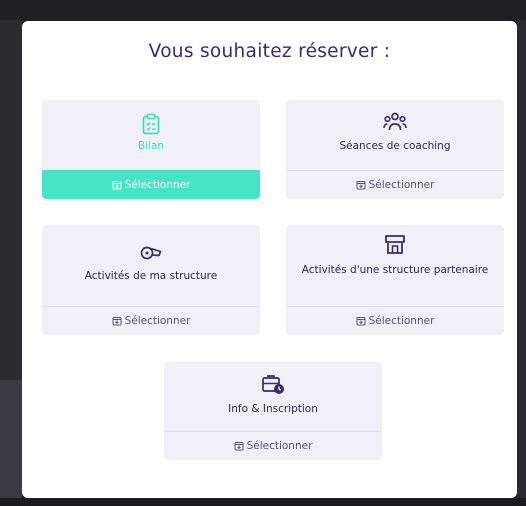  What do you see at coordinates (395, 146) in the screenshot?
I see `card-label: Séances de coaching` at bounding box center [395, 146].